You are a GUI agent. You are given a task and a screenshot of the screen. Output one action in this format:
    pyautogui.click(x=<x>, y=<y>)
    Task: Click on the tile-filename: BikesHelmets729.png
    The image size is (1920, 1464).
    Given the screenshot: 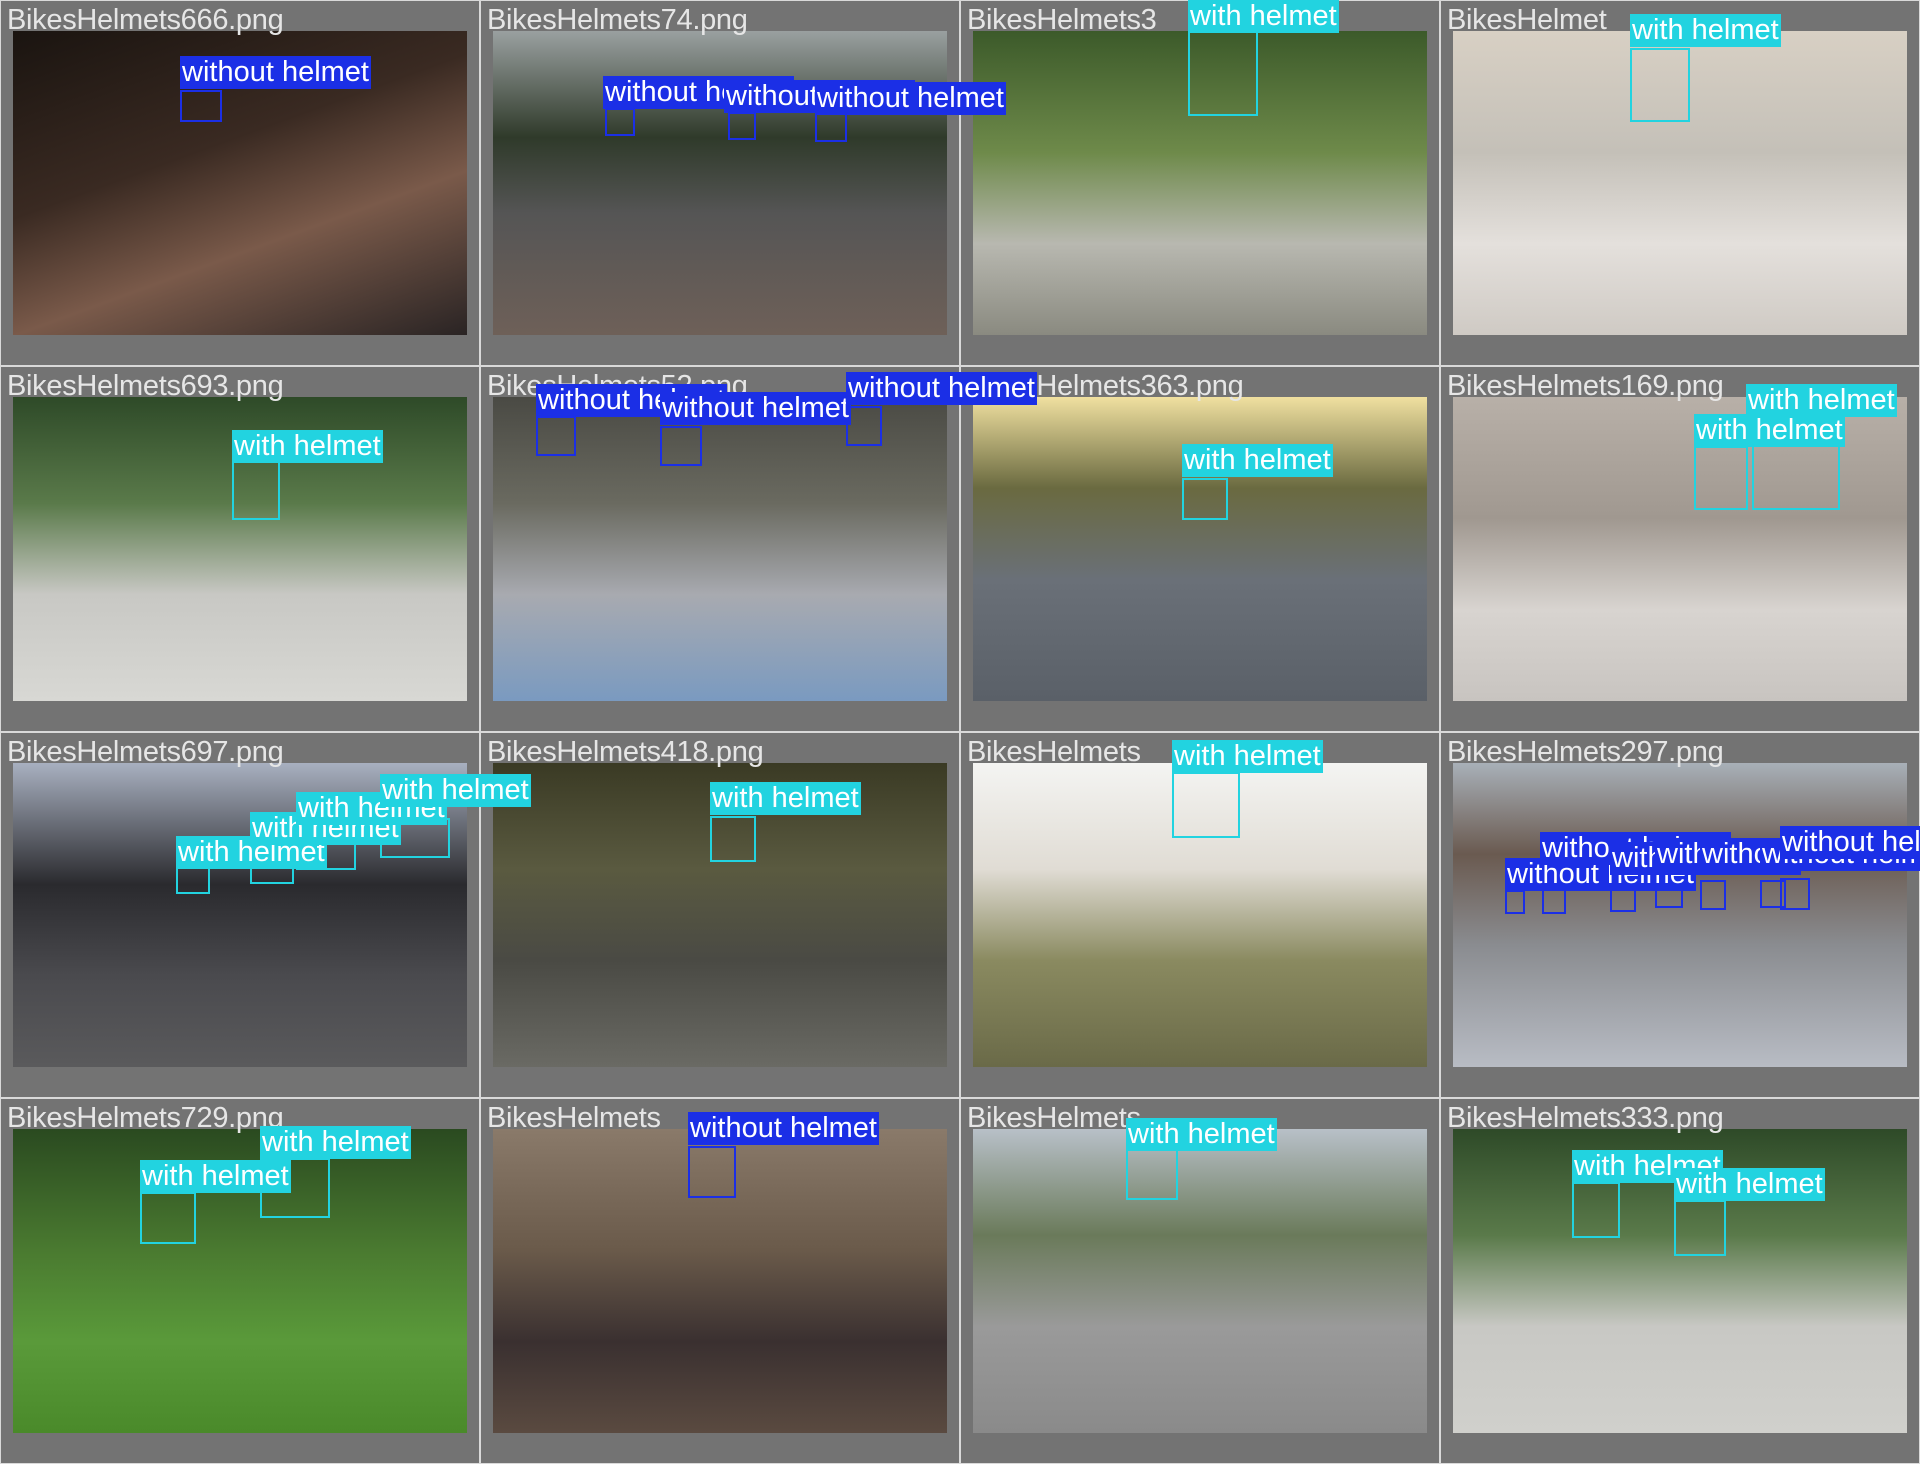 What is the action you would take?
    pyautogui.click(x=145, y=1118)
    